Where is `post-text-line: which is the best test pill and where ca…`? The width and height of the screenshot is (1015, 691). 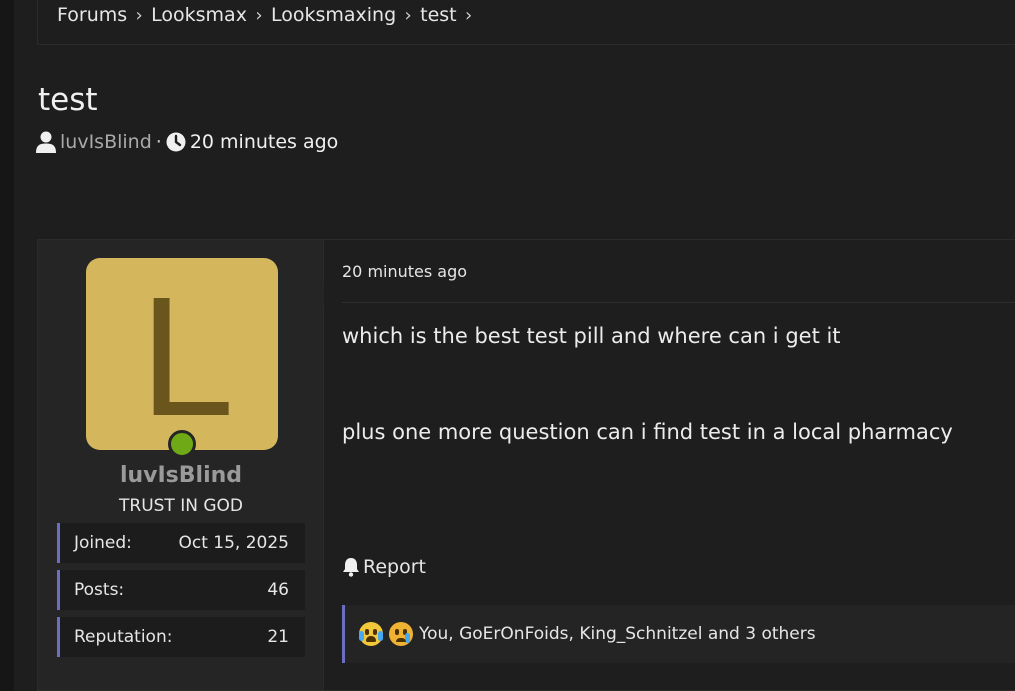
post-text-line: which is the best test pill and where ca… is located at coordinates (591, 336).